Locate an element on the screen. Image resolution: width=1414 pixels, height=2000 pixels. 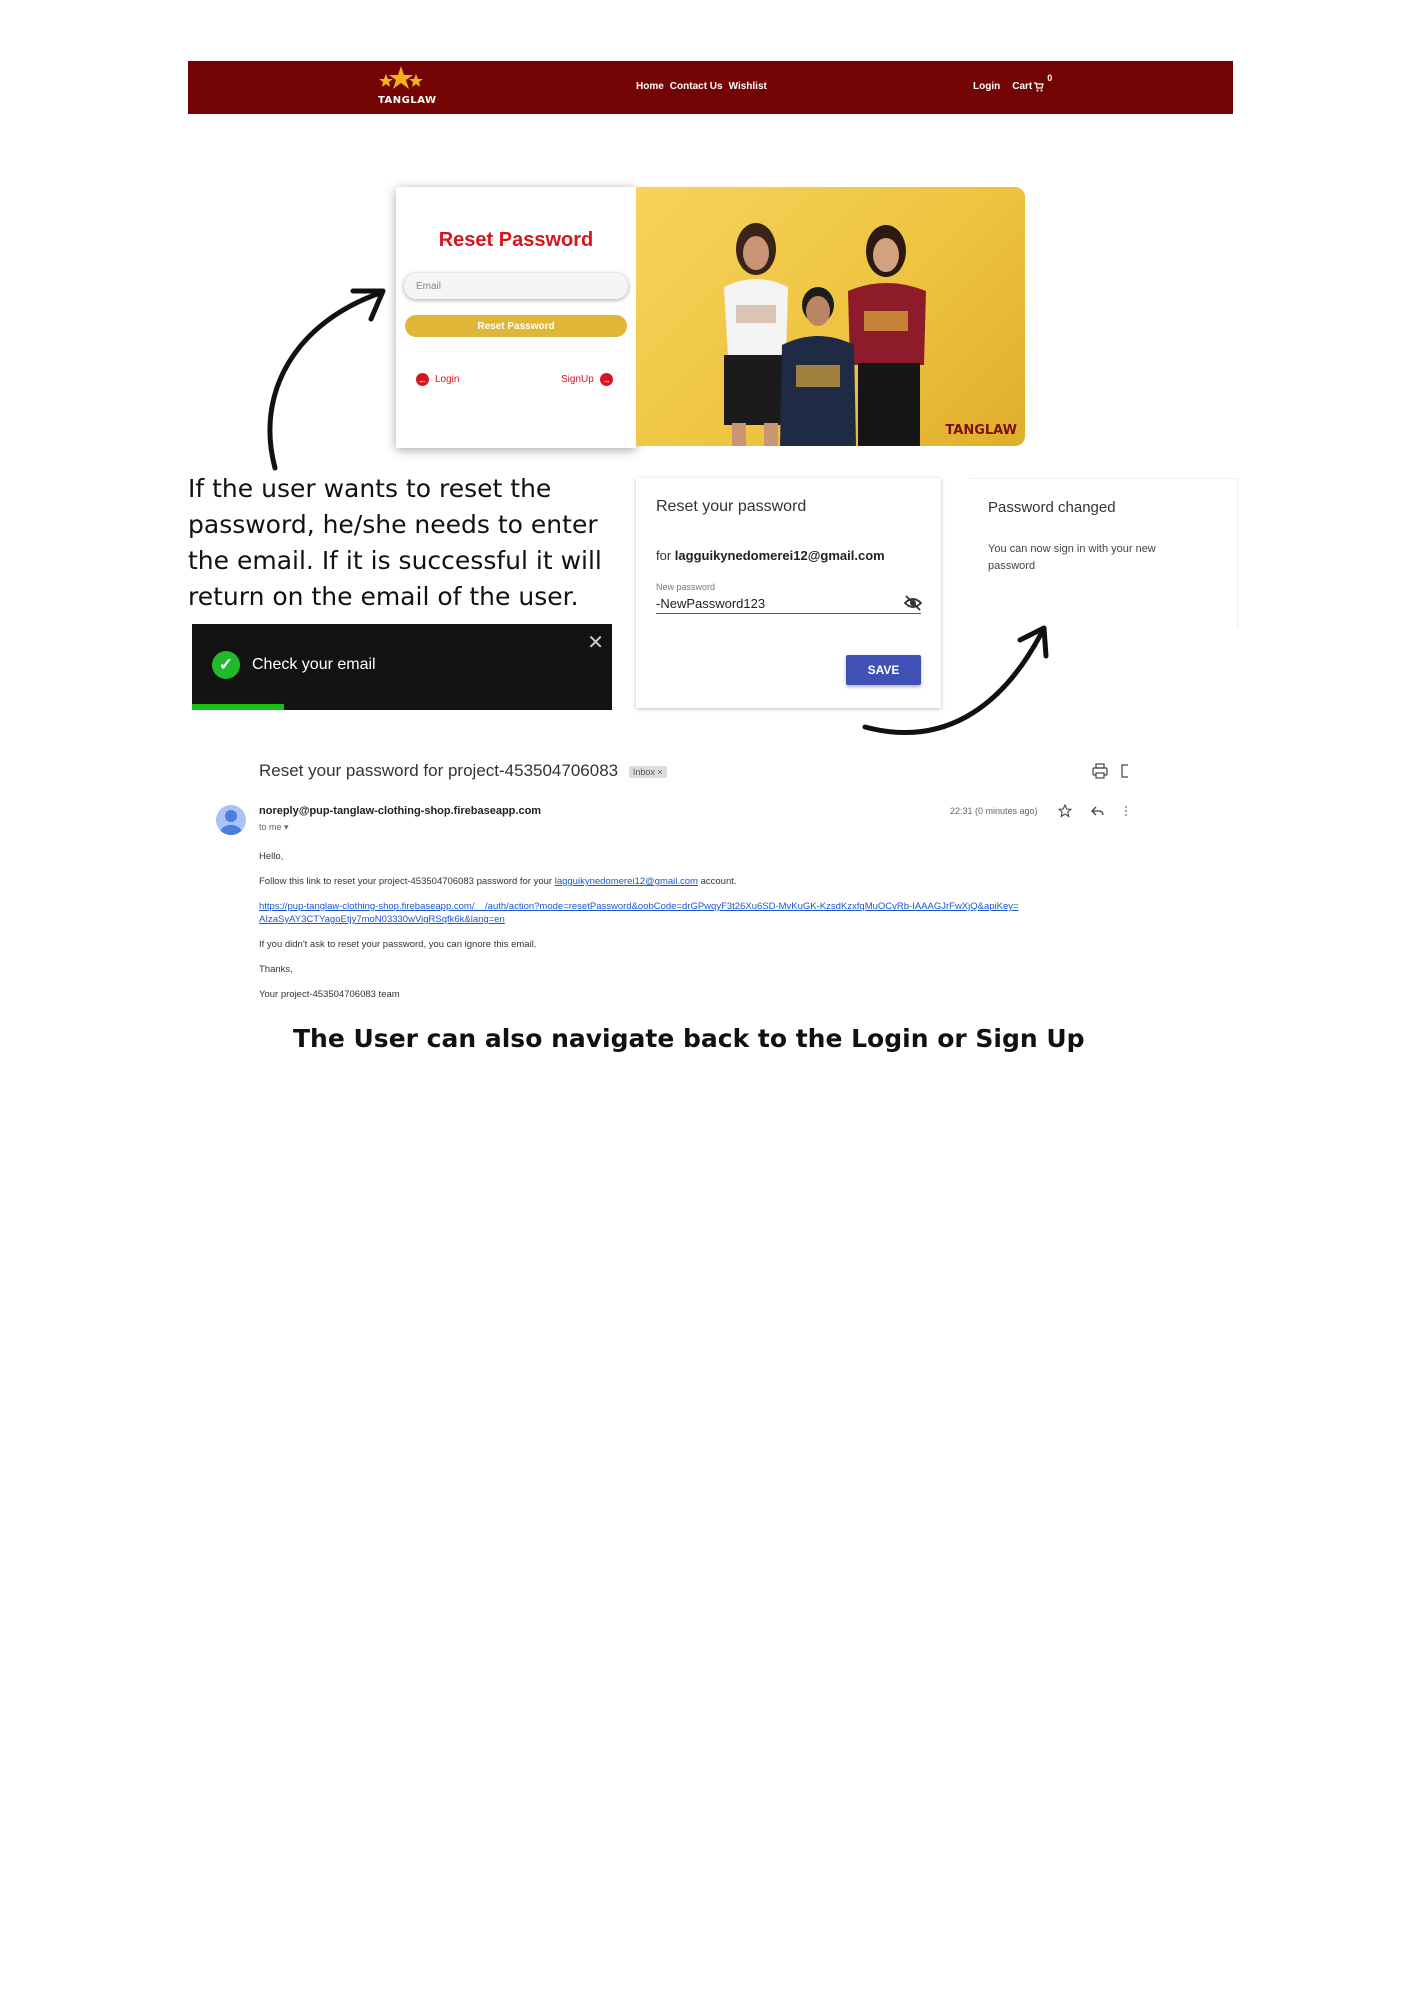
models-illustration is located at coordinates (825, 334).